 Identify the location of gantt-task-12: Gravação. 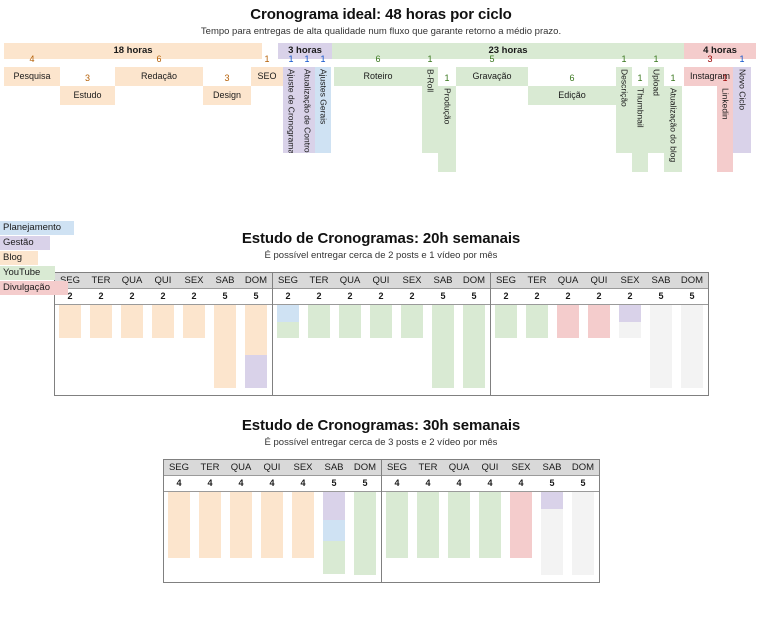
(492, 76).